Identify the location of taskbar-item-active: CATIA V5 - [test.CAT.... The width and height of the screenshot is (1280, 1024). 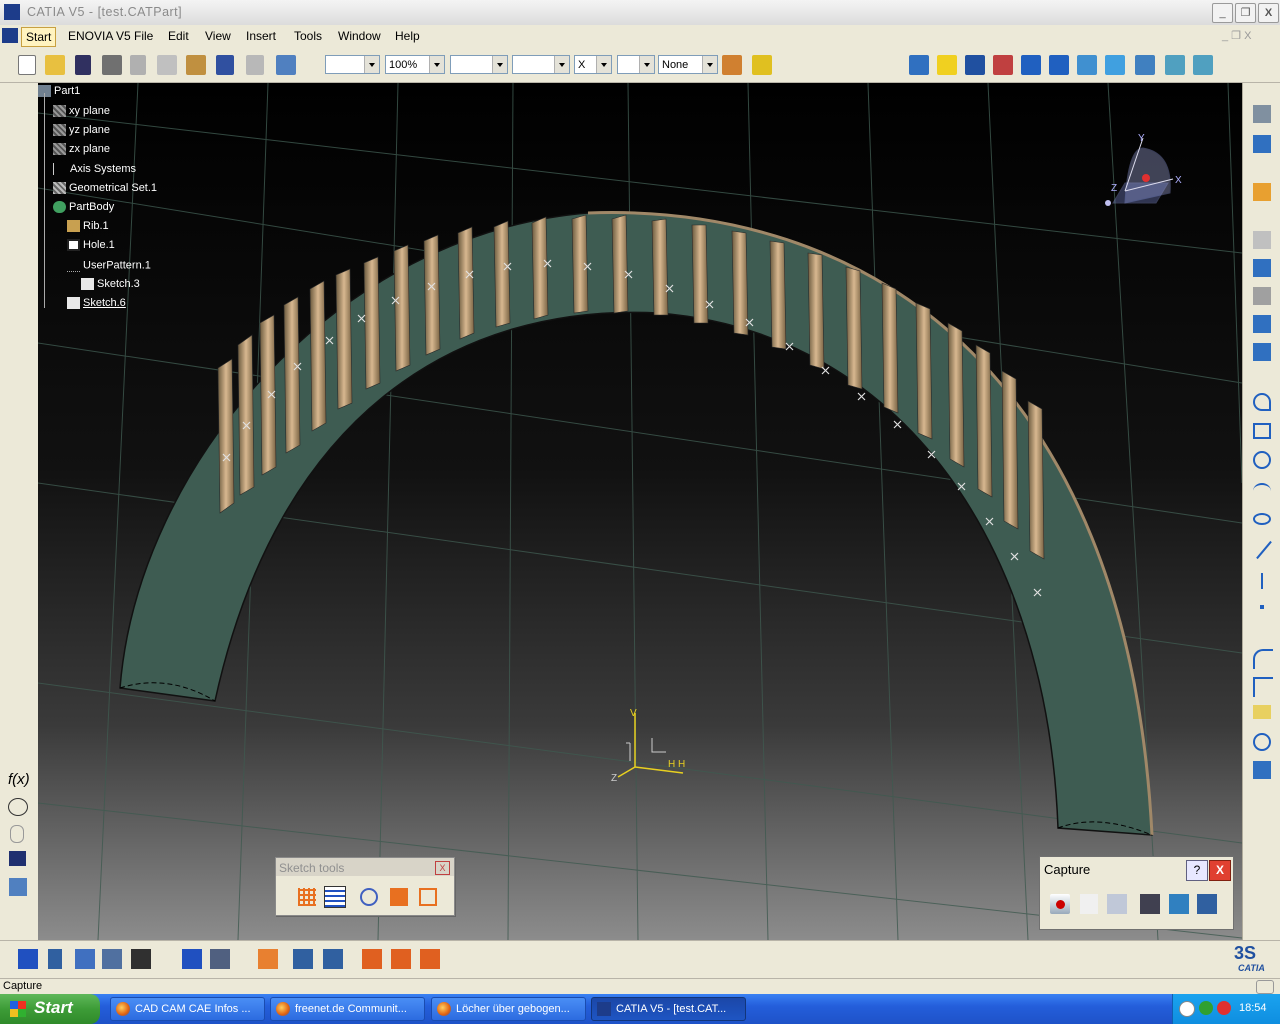
(668, 1009).